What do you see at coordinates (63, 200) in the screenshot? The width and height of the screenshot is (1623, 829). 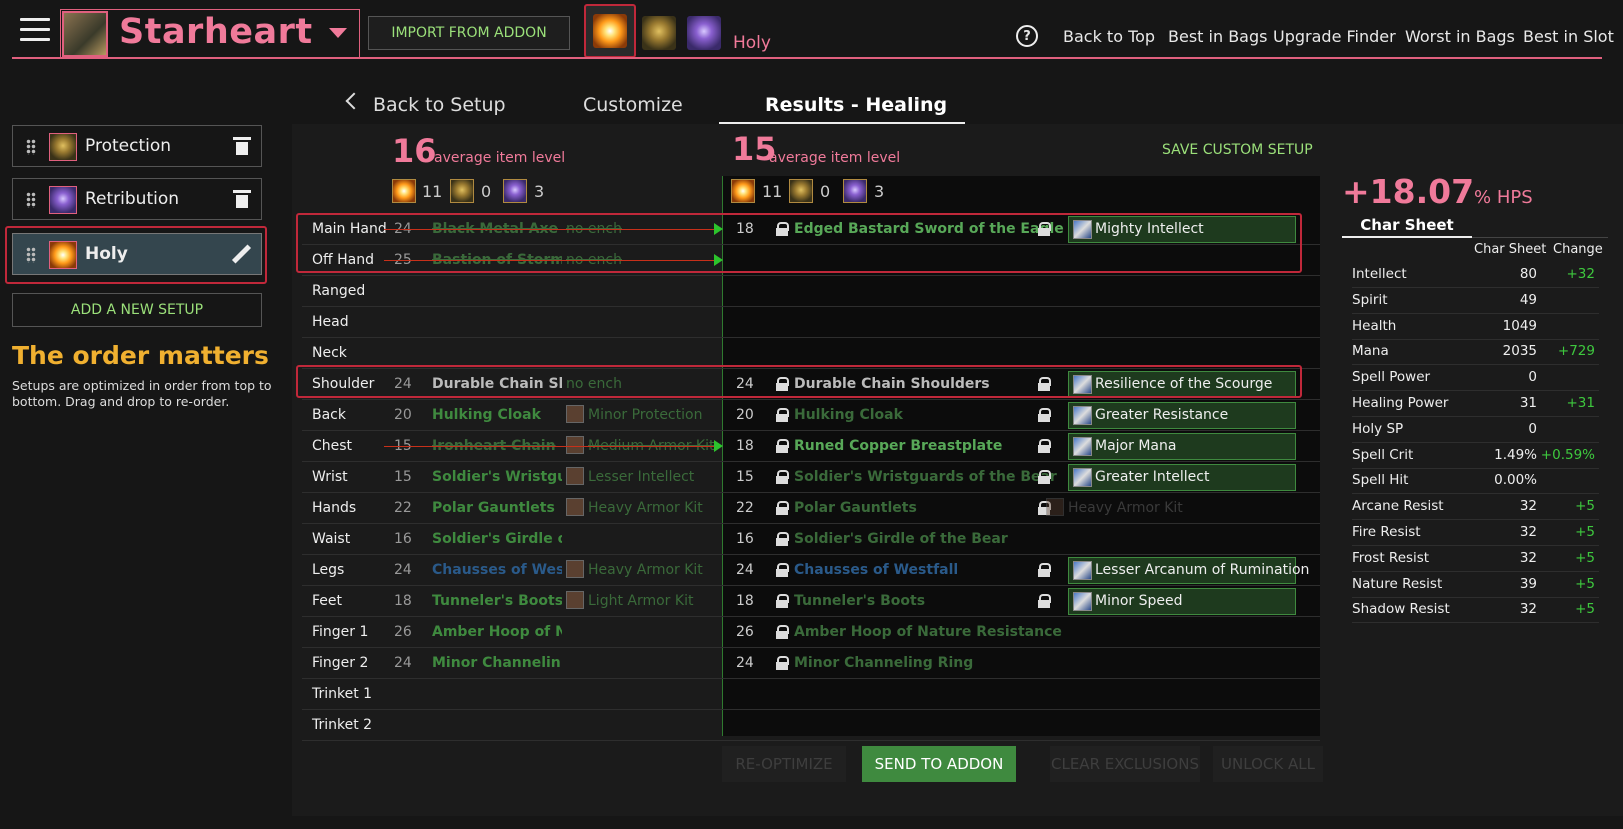 I see `retribution-icon` at bounding box center [63, 200].